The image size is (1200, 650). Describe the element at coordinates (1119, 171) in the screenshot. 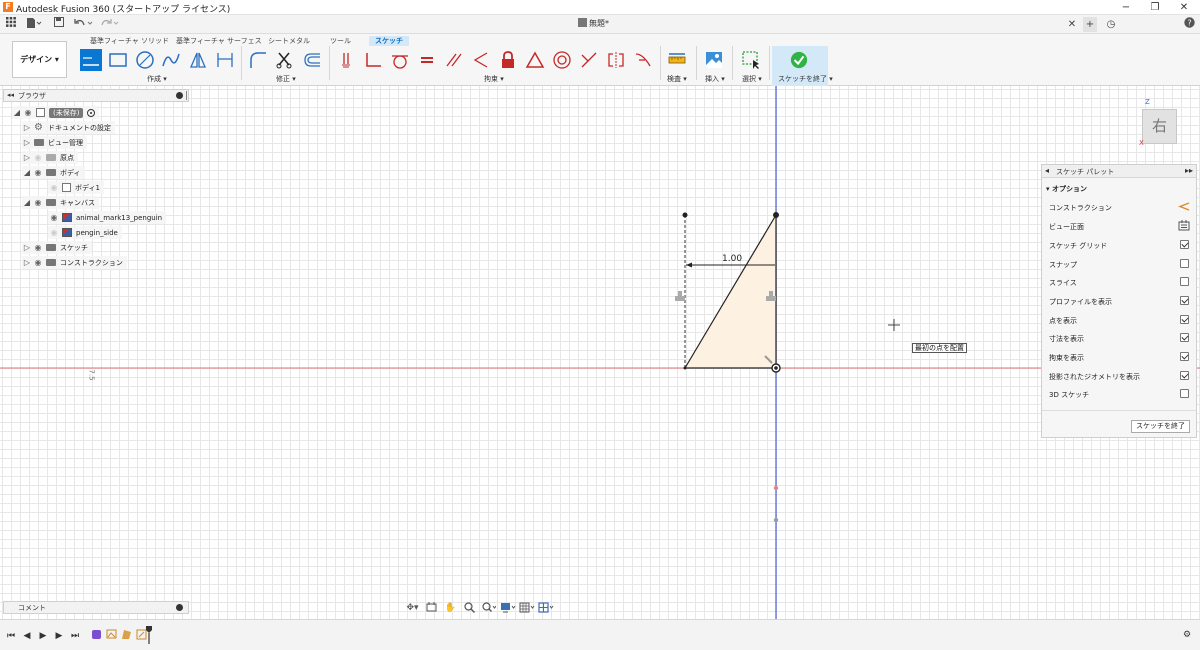

I see `sketch-palette-header: ◂ スケッチ パレット ▸▸` at that location.